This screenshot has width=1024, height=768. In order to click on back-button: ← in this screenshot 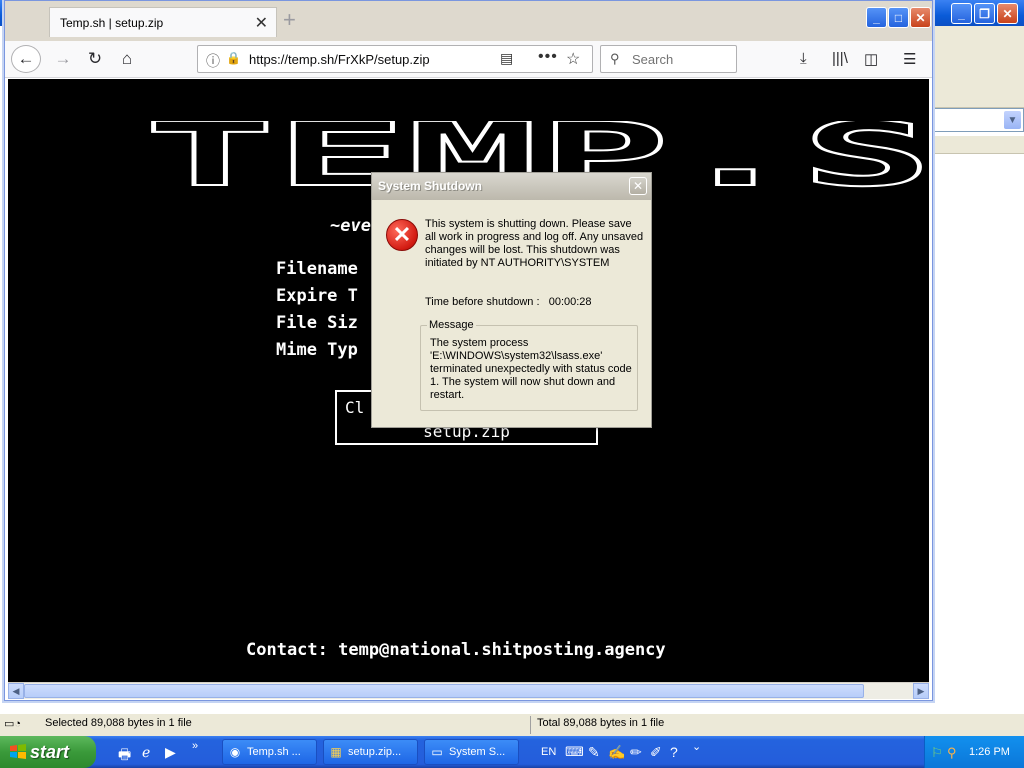, I will do `click(26, 59)`.